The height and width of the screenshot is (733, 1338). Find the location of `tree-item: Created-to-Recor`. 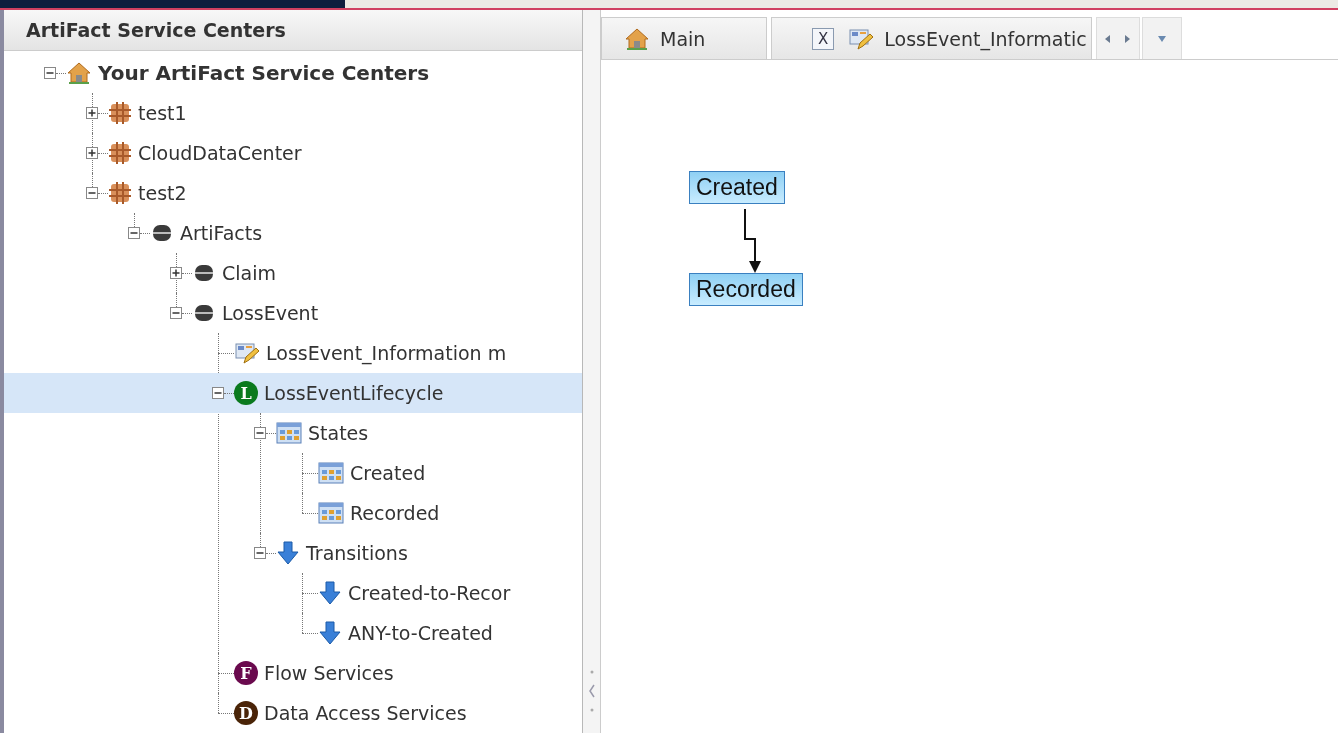

tree-item: Created-to-Recor is located at coordinates (429, 593).